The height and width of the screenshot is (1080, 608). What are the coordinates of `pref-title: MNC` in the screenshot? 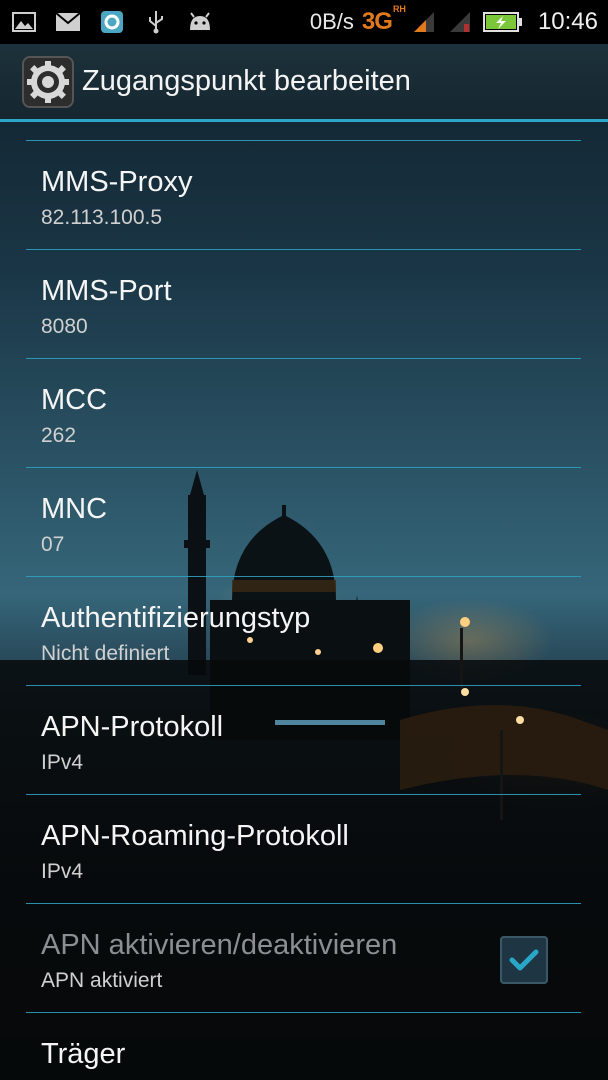 It's located at (74, 509).